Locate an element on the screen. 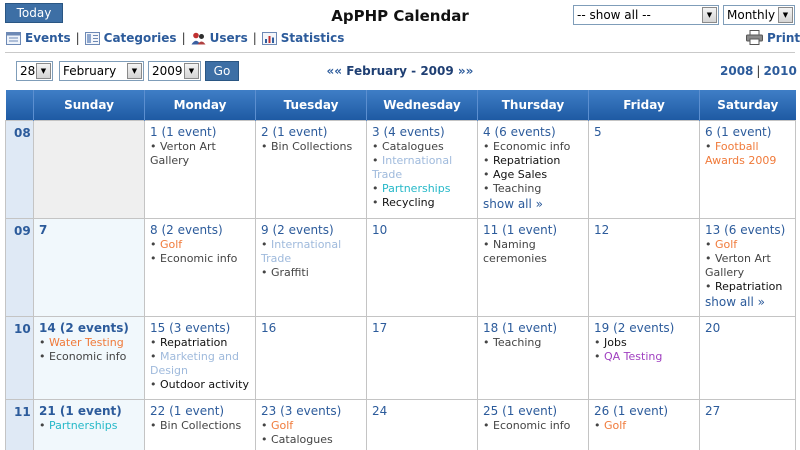  event-item: • Jobs is located at coordinates (644, 343).